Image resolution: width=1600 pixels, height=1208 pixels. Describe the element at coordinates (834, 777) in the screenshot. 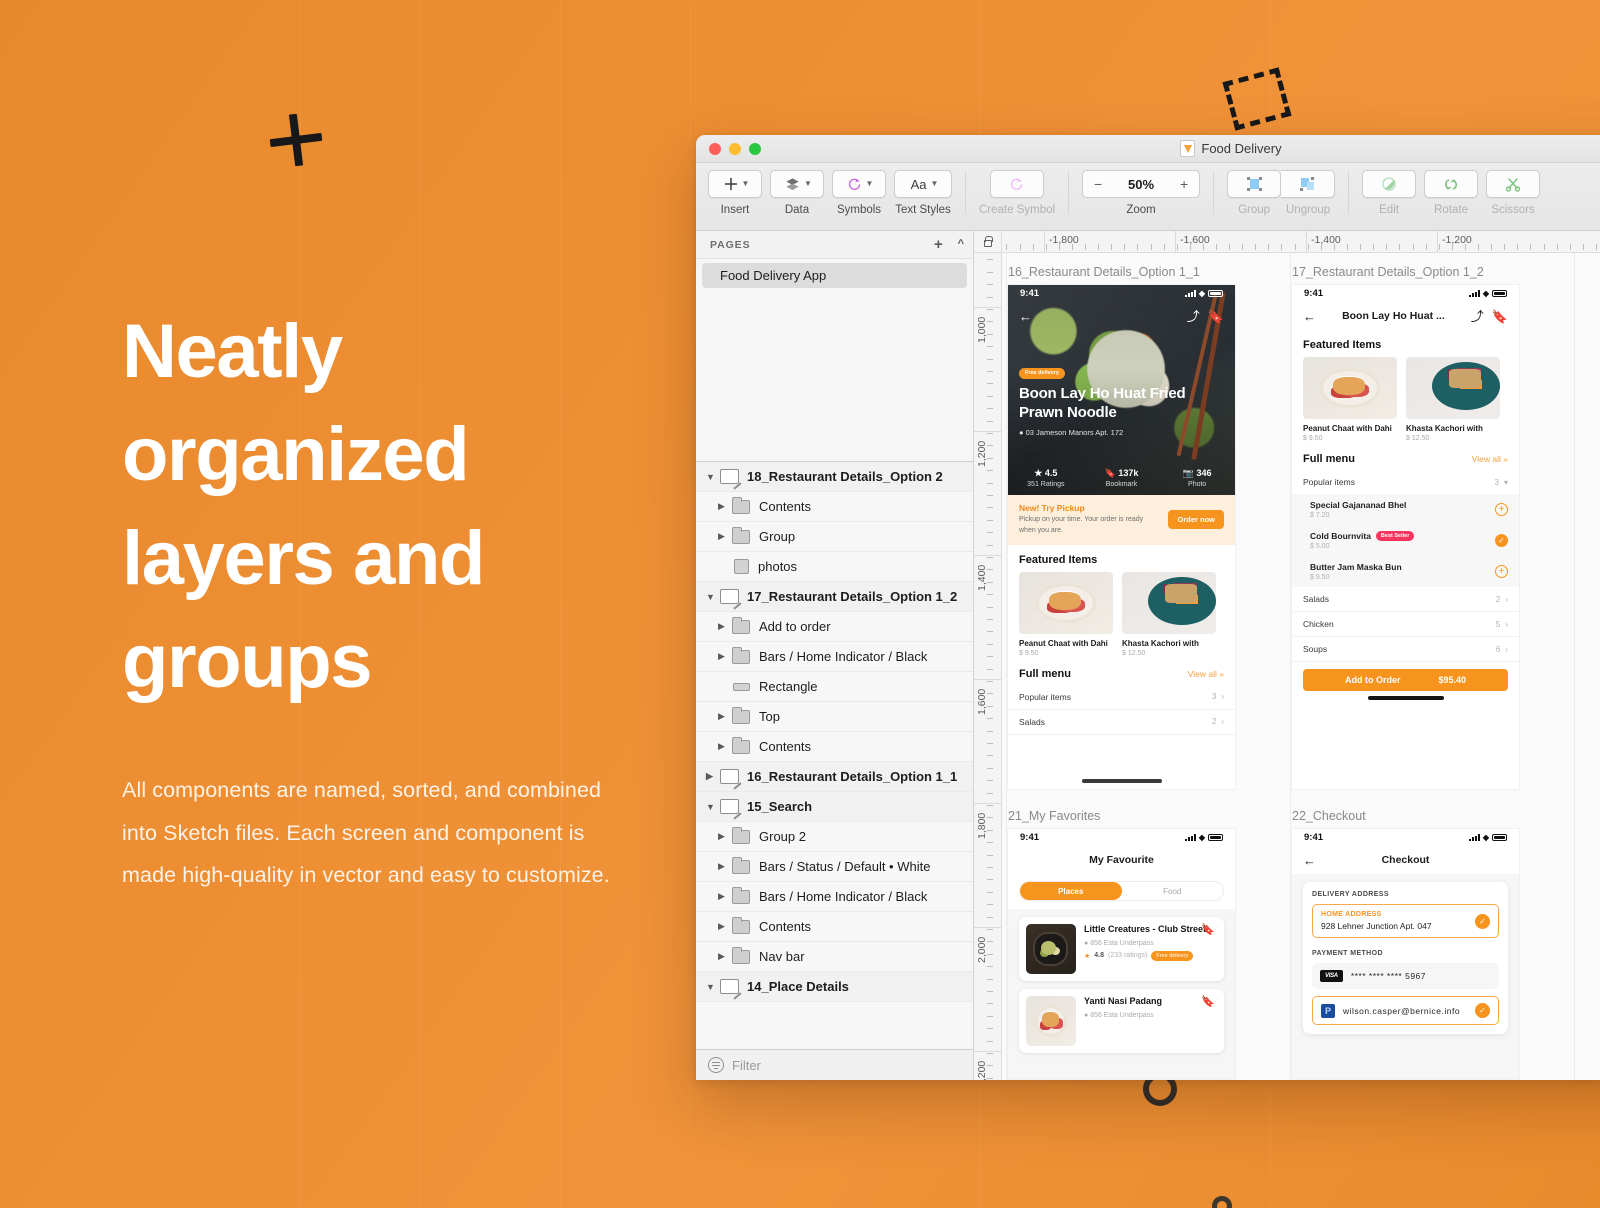

I see `layer-artboard-row: 16_Restaurant Details_Option 1_1` at that location.